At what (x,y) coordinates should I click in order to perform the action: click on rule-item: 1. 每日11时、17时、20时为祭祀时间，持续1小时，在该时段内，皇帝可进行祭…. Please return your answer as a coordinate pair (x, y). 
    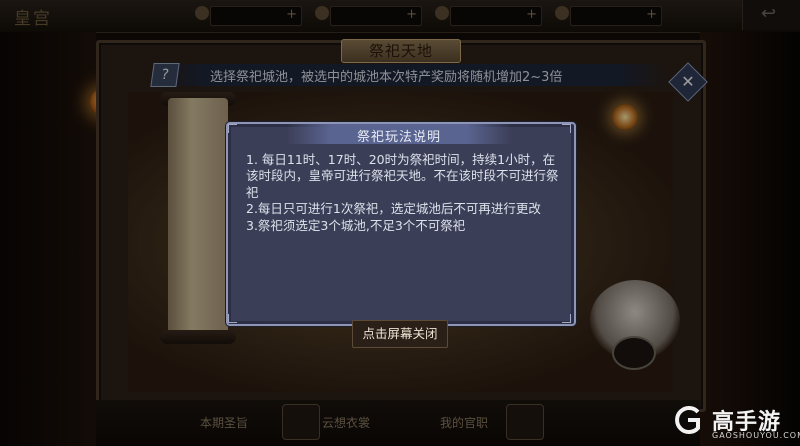
    Looking at the image, I should click on (402, 176).